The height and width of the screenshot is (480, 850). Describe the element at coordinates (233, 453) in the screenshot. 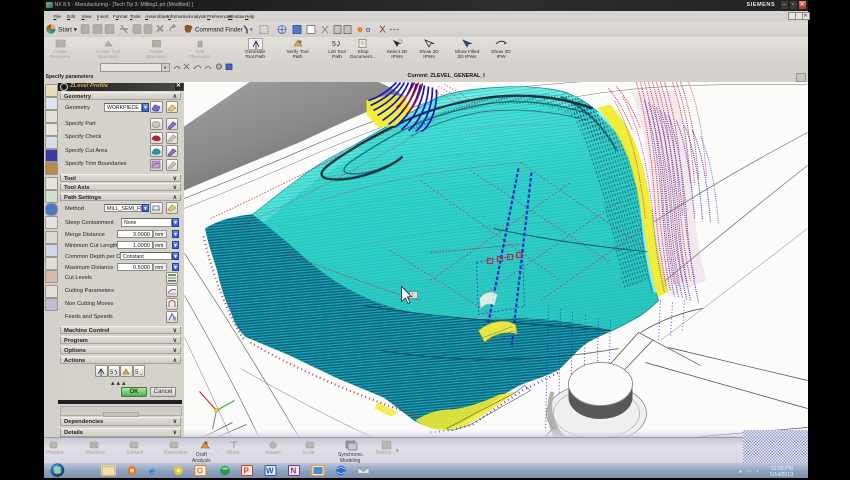

I see `svg-text: Move` at that location.